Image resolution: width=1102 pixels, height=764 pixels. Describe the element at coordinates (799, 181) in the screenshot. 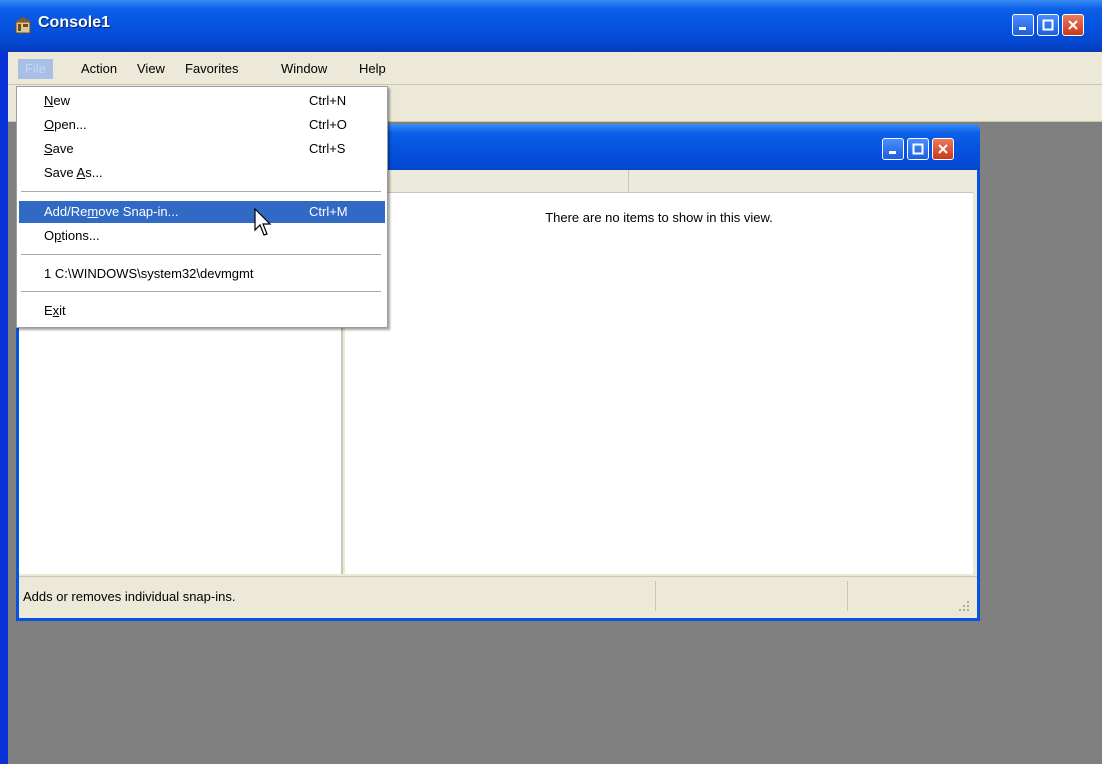

I see `column-header-empty` at that location.